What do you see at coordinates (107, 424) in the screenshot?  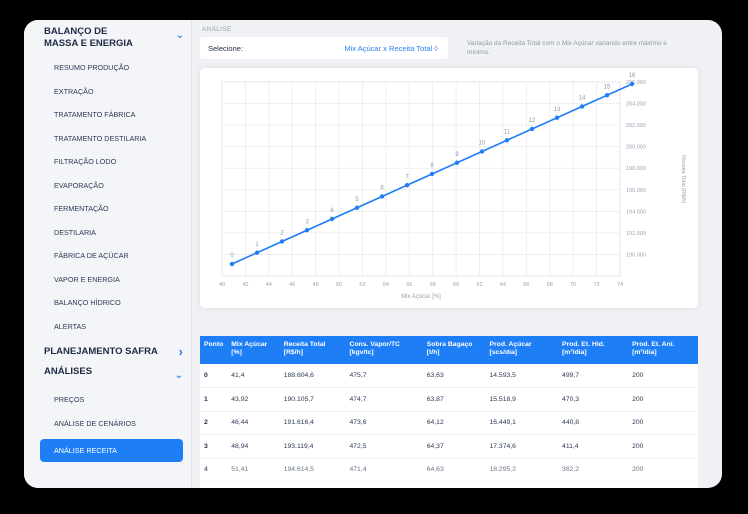 I see `sidebar-item-analise-de-cenarios: ANÁLISE DE CENÁRIOS` at bounding box center [107, 424].